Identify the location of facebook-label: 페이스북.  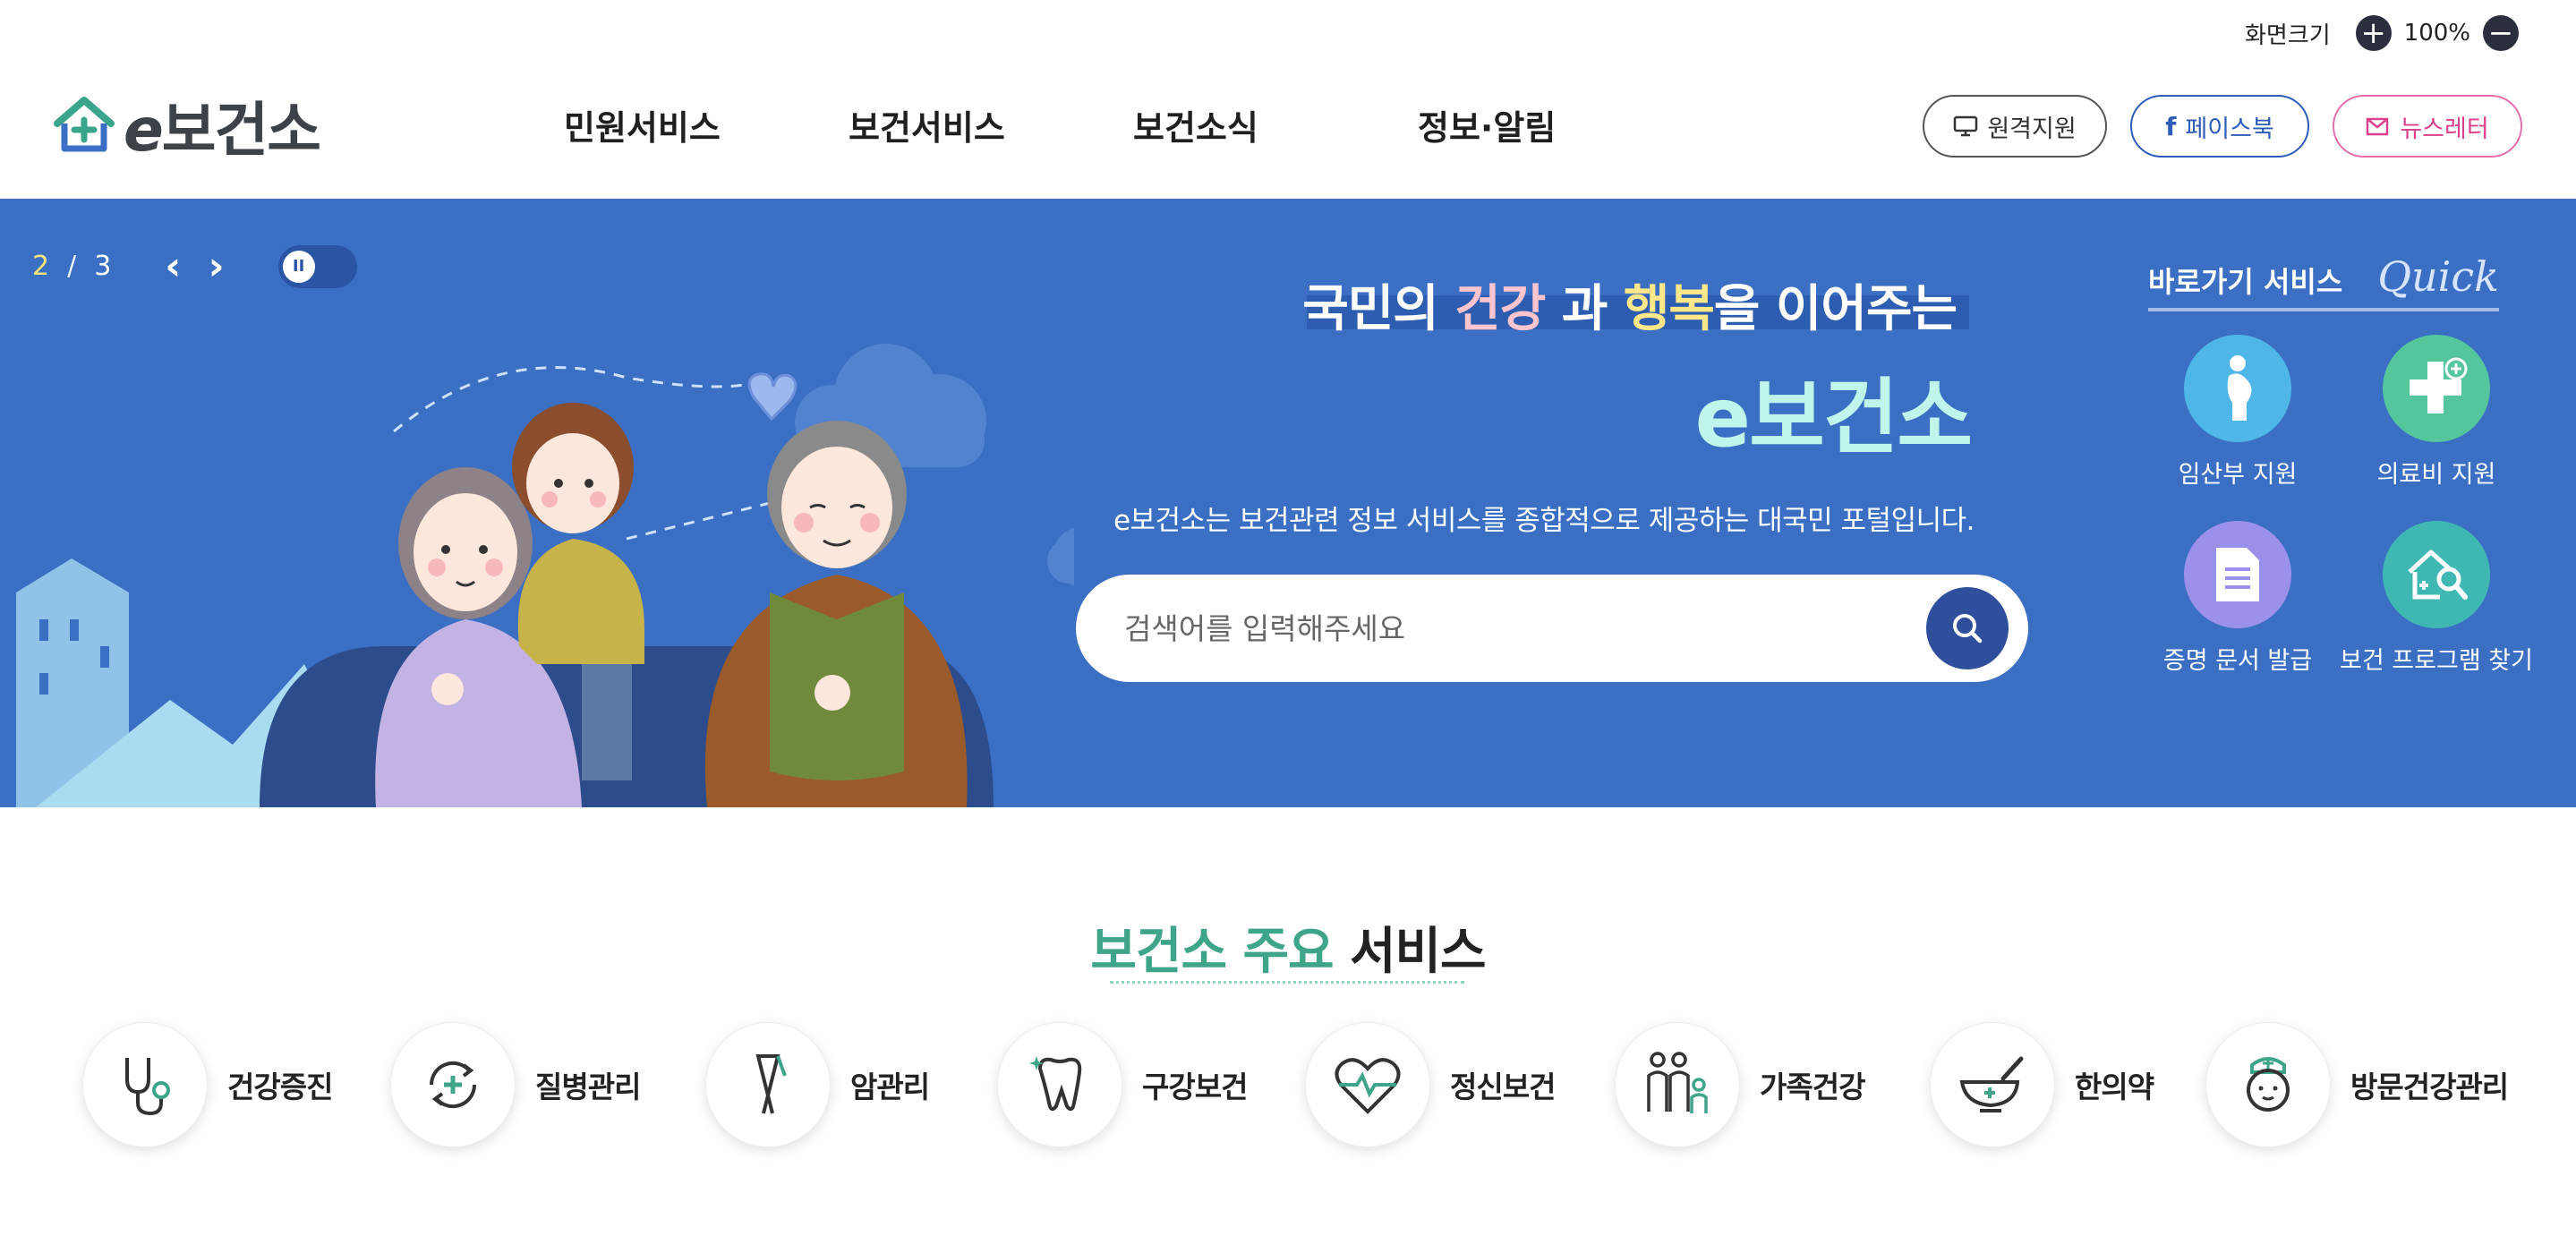
(2229, 129).